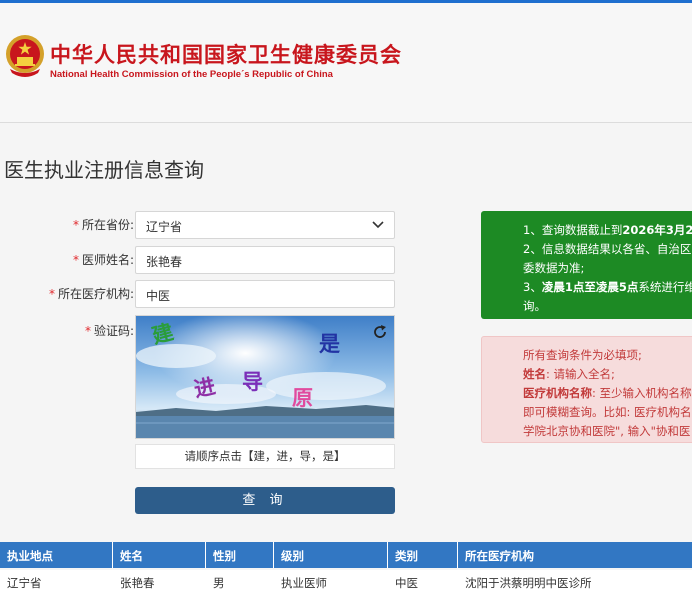  What do you see at coordinates (103, 225) in the screenshot?
I see `province-label: * 所在省份:` at bounding box center [103, 225].